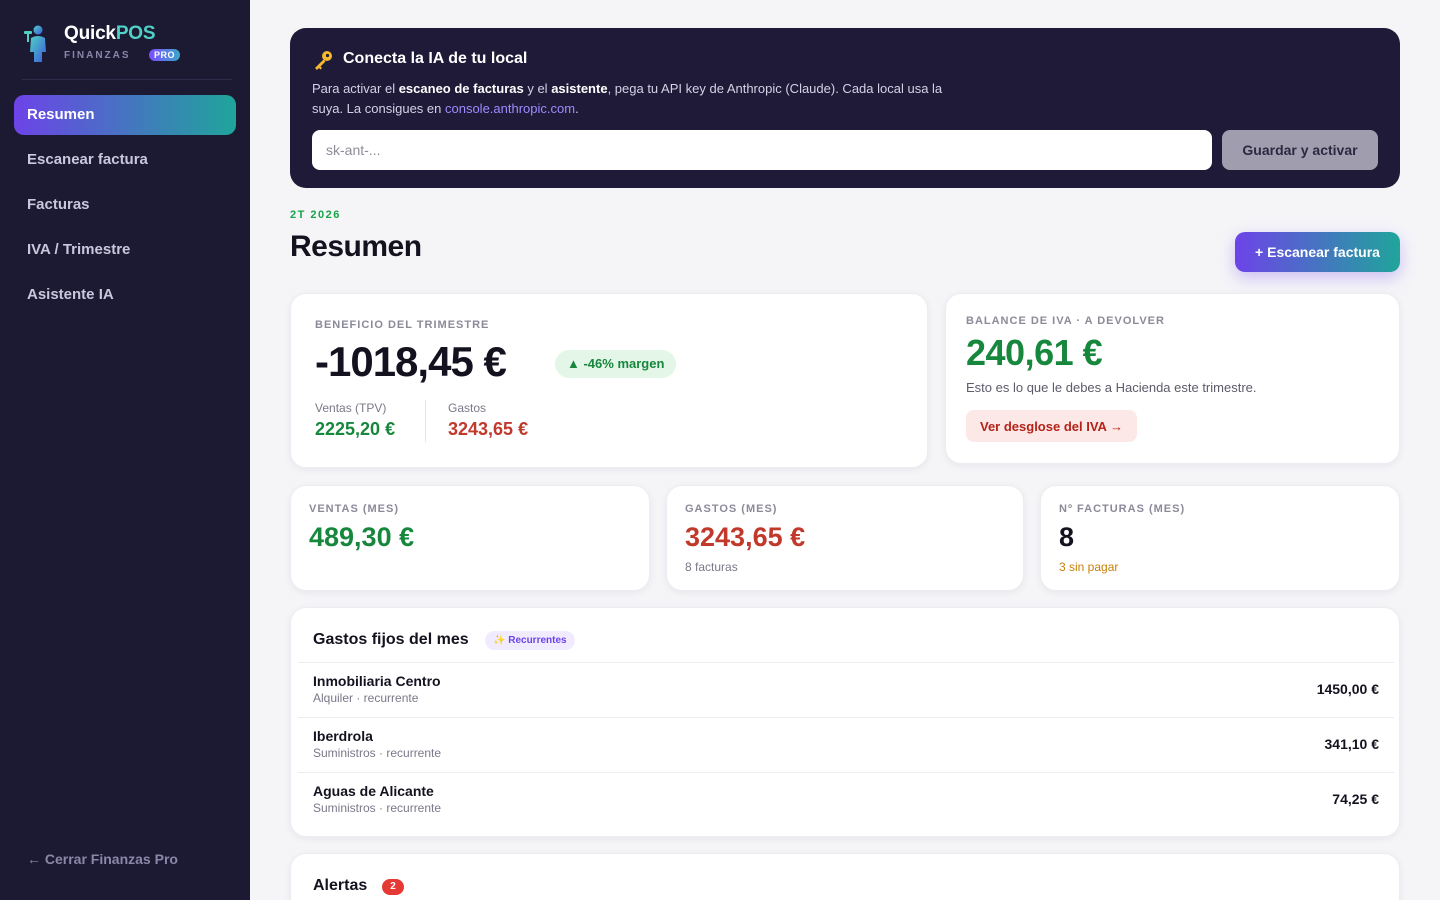  I want to click on ai-banner-title: Conecta la IA de tu local, so click(435, 58).